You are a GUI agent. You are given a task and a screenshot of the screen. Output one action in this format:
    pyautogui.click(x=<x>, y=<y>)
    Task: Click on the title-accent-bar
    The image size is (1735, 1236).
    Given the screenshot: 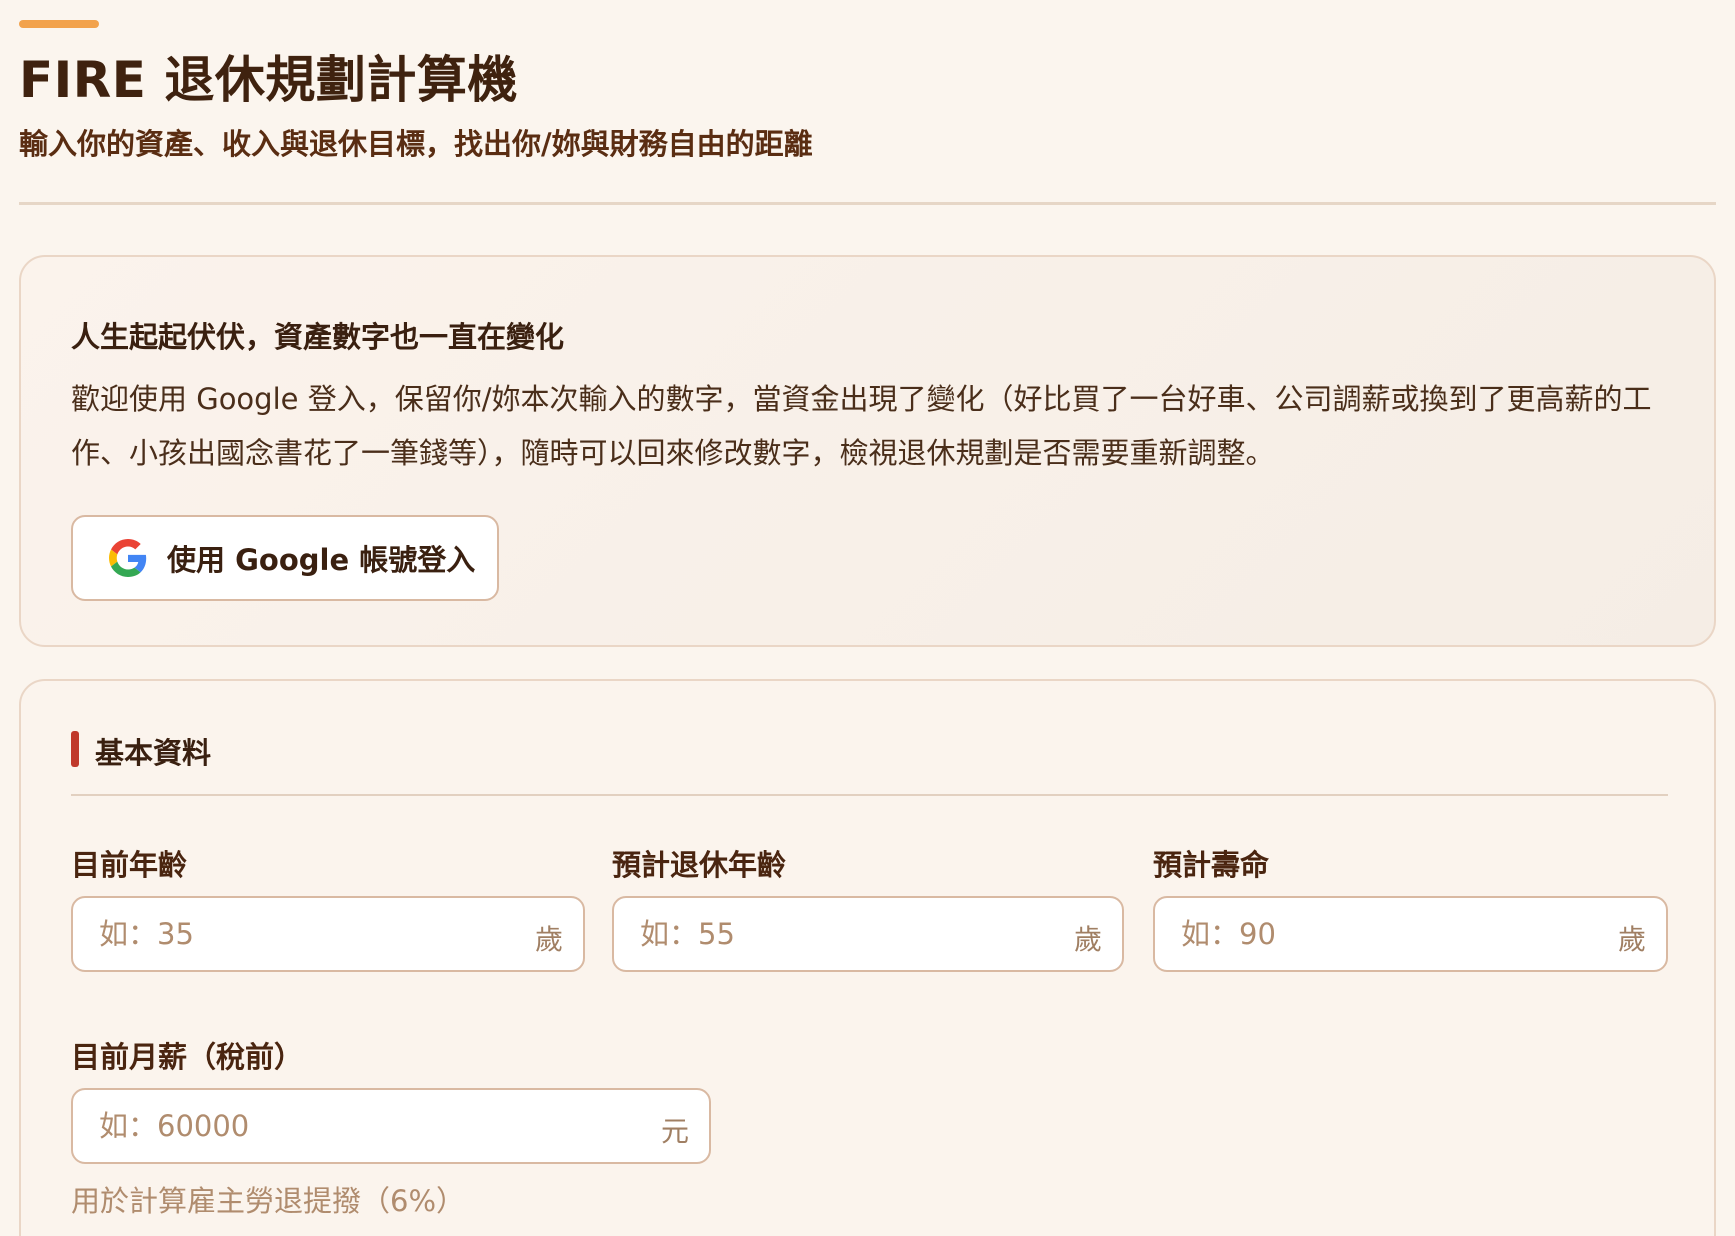 What is the action you would take?
    pyautogui.click(x=59, y=24)
    